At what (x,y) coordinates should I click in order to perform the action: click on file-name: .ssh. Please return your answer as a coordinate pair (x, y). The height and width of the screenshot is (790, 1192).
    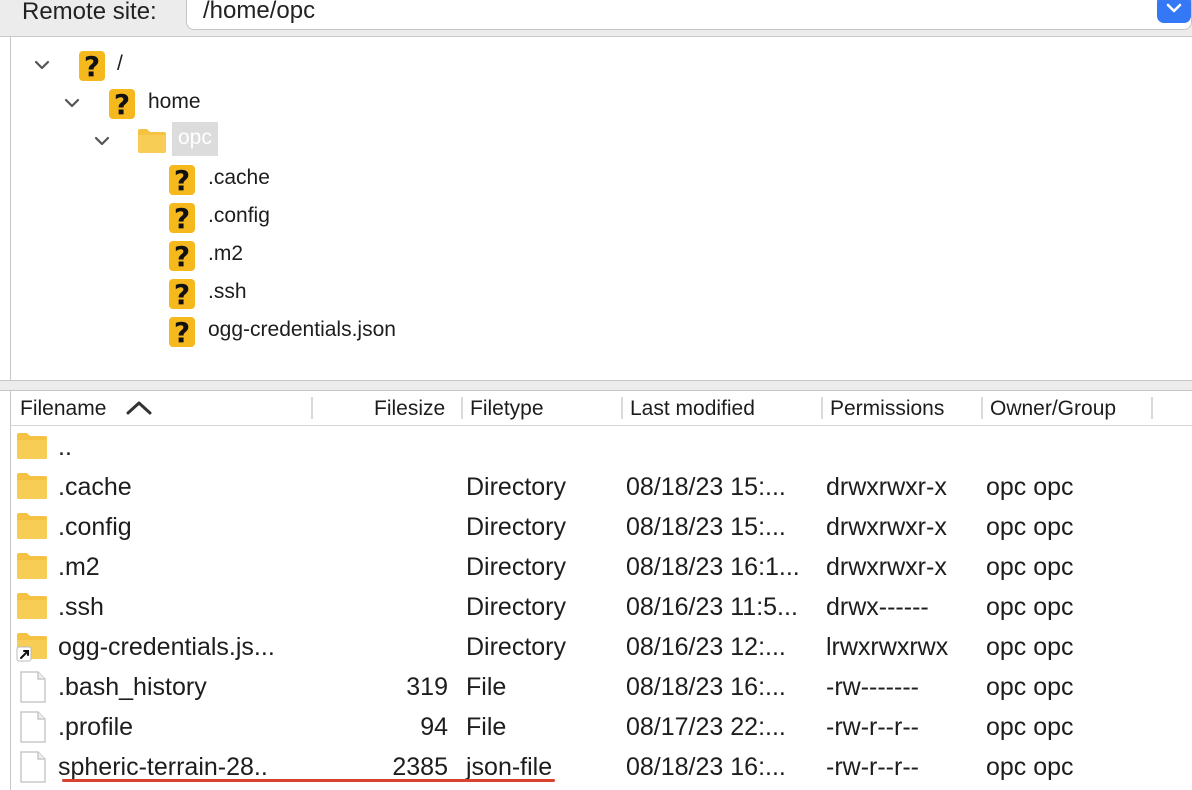
    Looking at the image, I should click on (81, 607).